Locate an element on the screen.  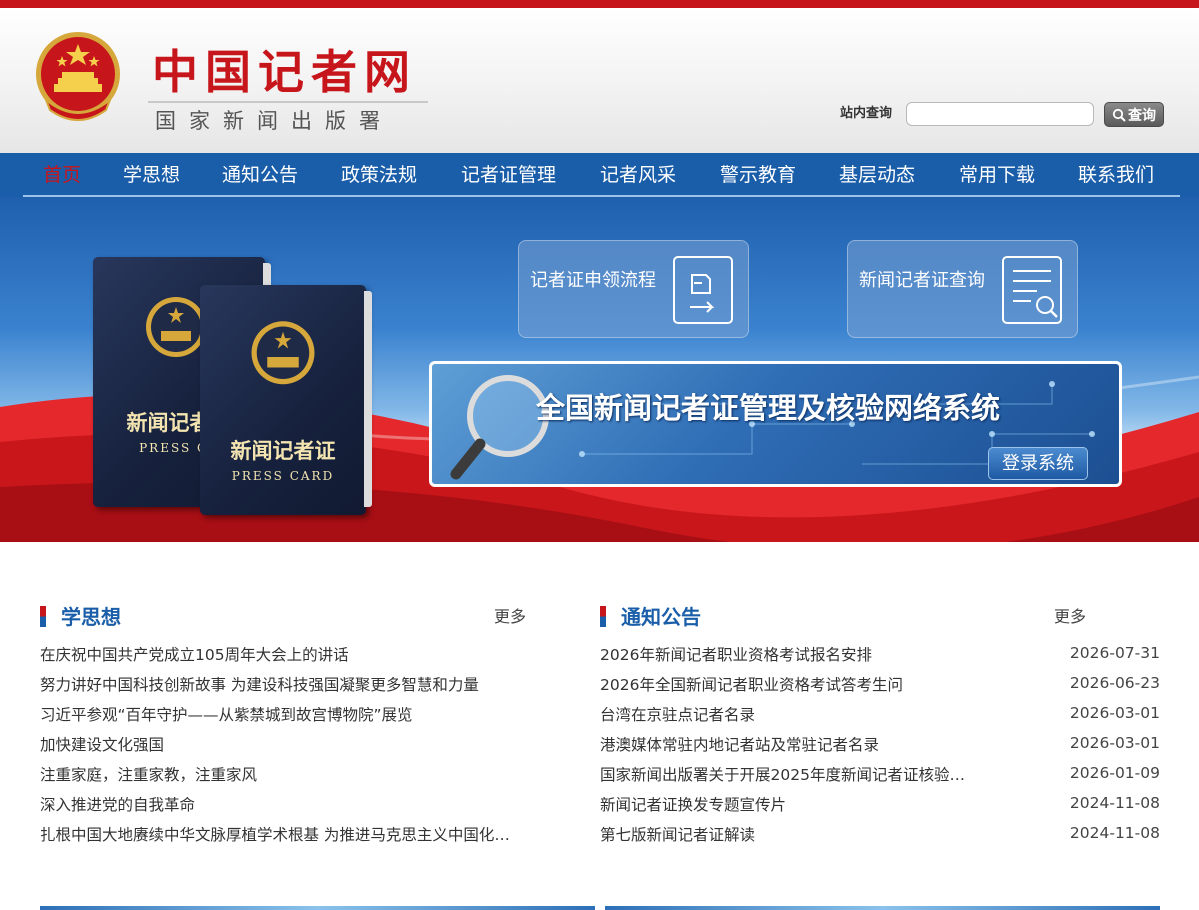
press-card-emblem-icon is located at coordinates (283, 353).